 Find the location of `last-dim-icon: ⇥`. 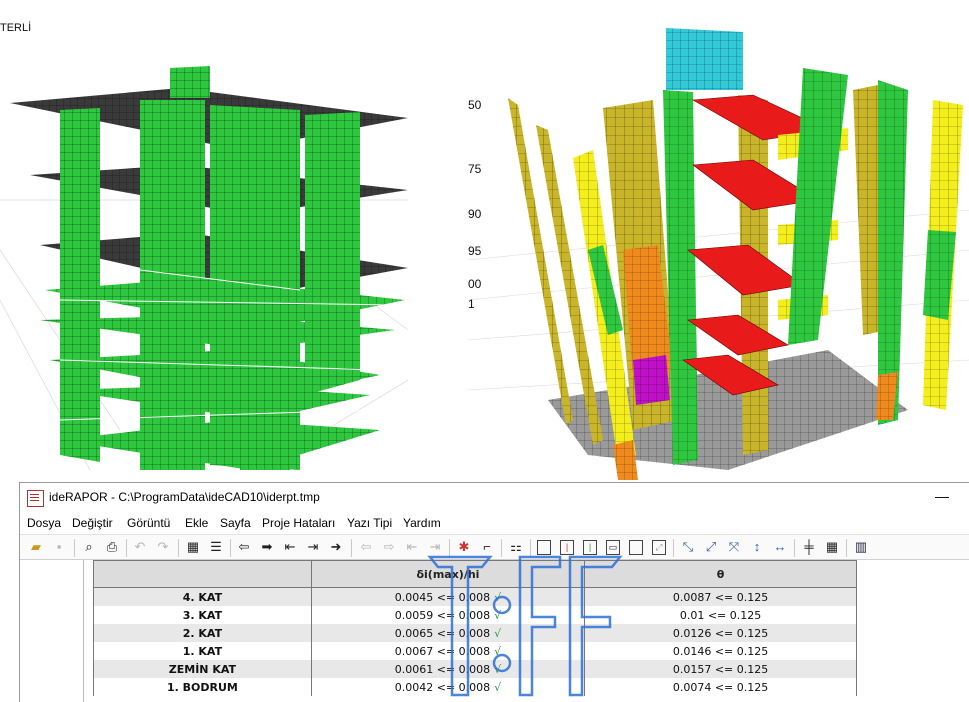

last-dim-icon: ⇥ is located at coordinates (435, 547).